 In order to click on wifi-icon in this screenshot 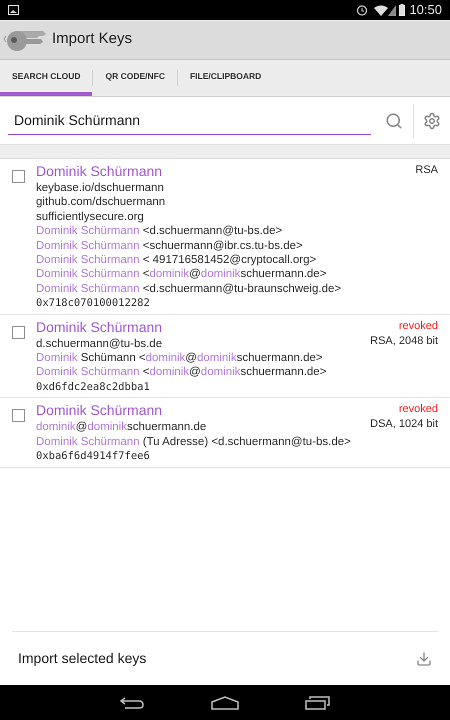, I will do `click(381, 10)`.